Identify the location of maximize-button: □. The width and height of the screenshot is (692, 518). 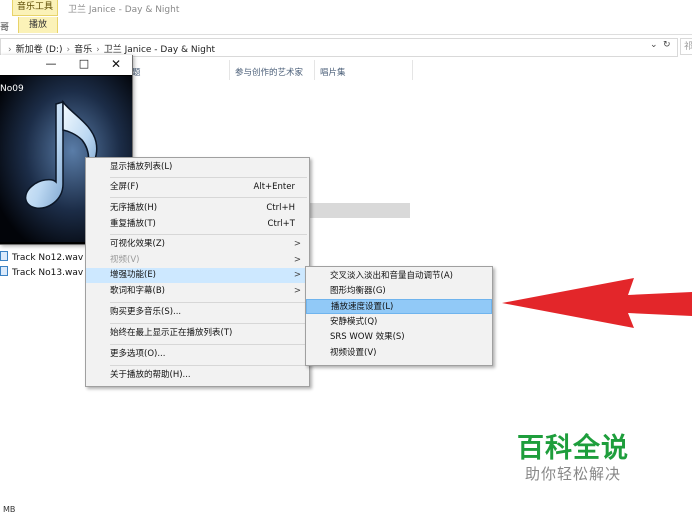
(84, 64).